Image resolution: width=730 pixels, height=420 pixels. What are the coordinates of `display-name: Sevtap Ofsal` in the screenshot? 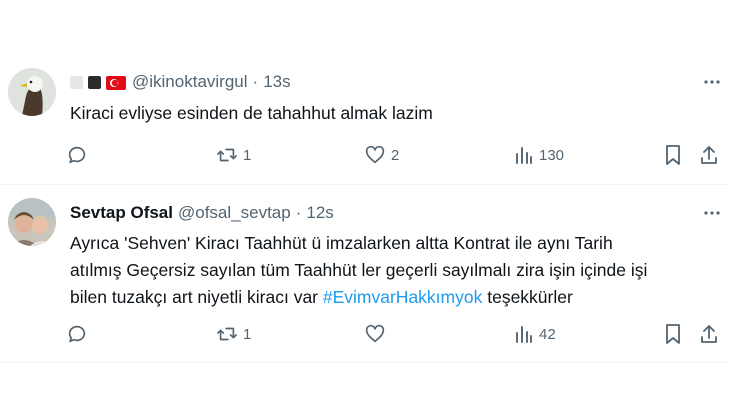 It's located at (121, 213).